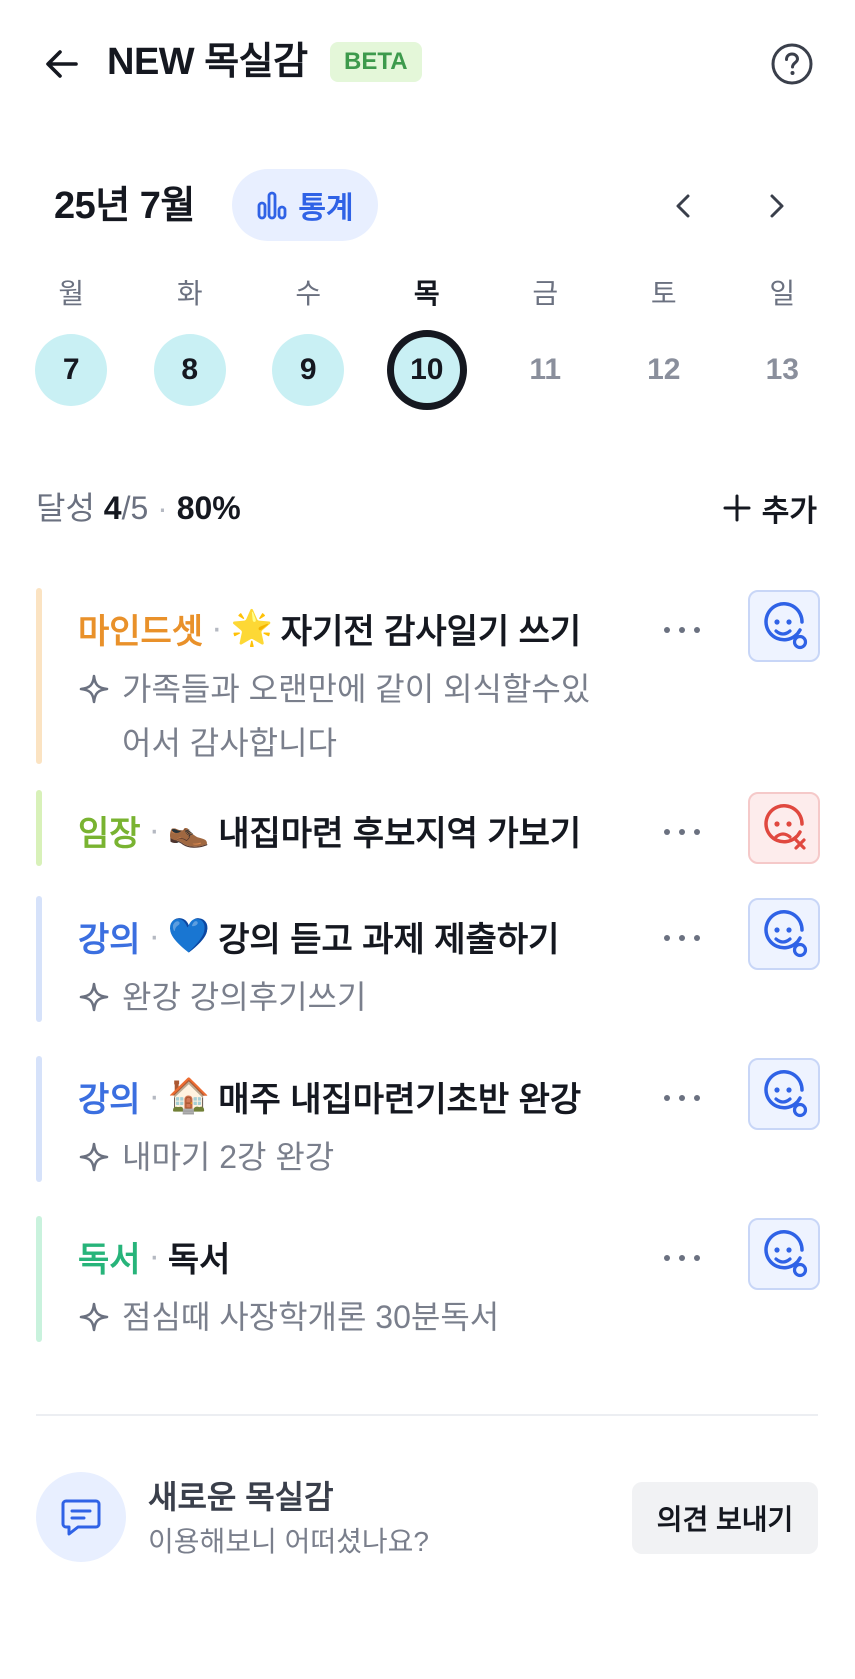 The image size is (855, 1679). What do you see at coordinates (782, 293) in the screenshot?
I see `weekday-label: 일` at bounding box center [782, 293].